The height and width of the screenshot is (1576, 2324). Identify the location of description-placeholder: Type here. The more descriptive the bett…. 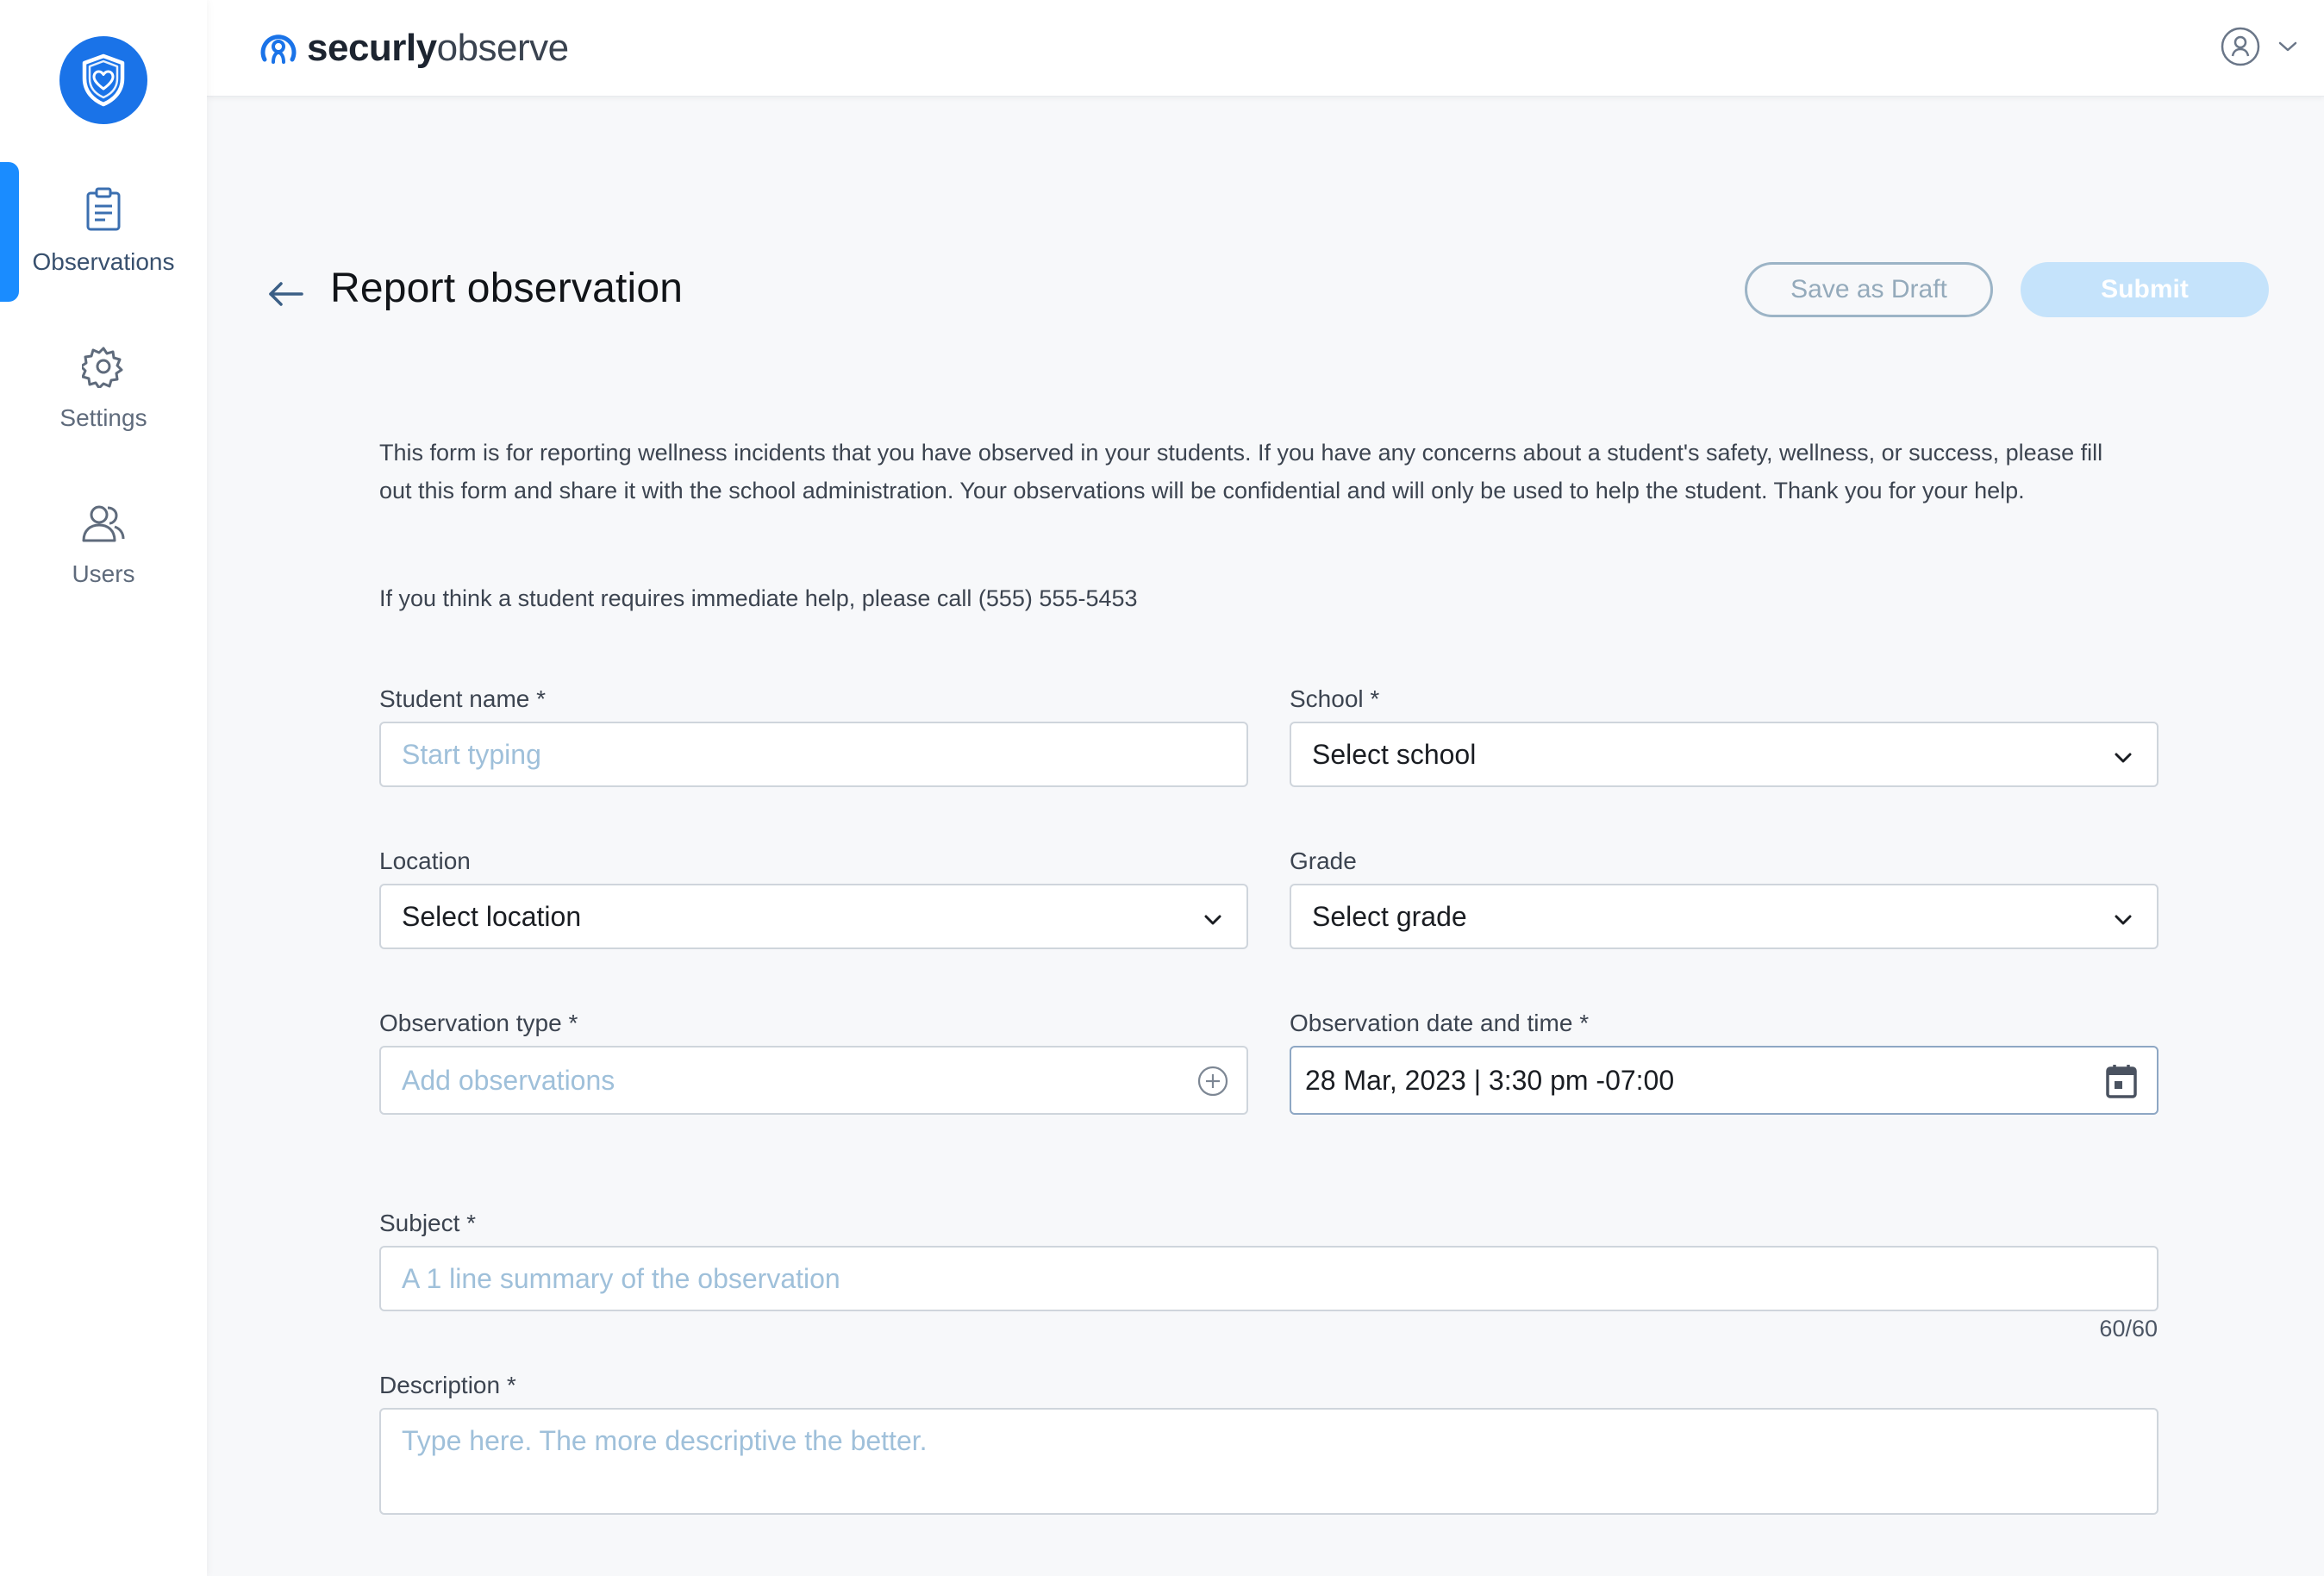
(665, 1440).